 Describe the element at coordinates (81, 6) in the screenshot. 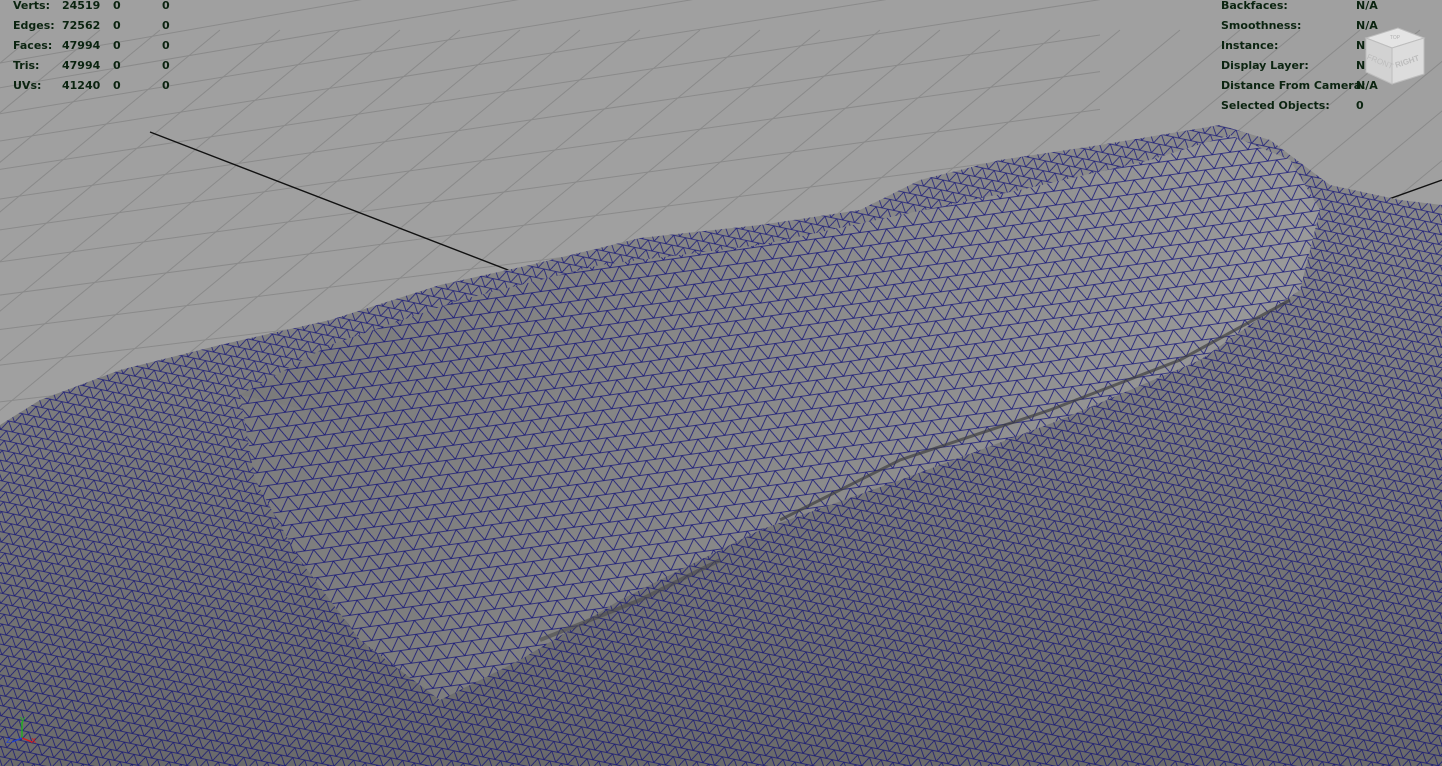

I see `stat-value: 24519` at that location.